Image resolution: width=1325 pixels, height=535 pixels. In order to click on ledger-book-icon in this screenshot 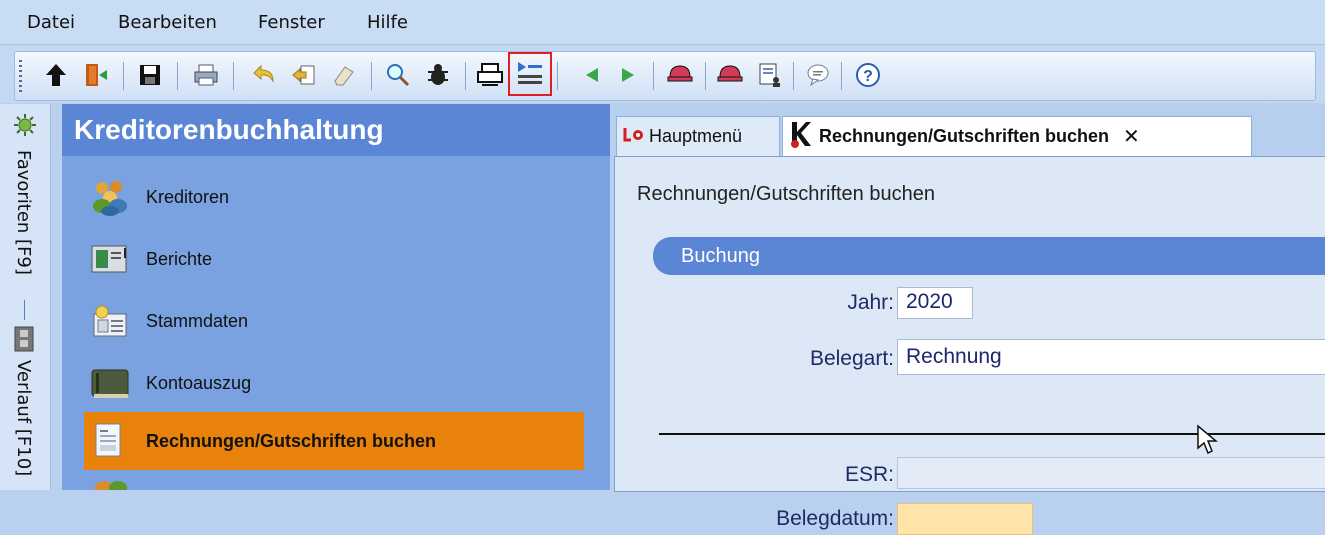, I will do `click(110, 383)`.